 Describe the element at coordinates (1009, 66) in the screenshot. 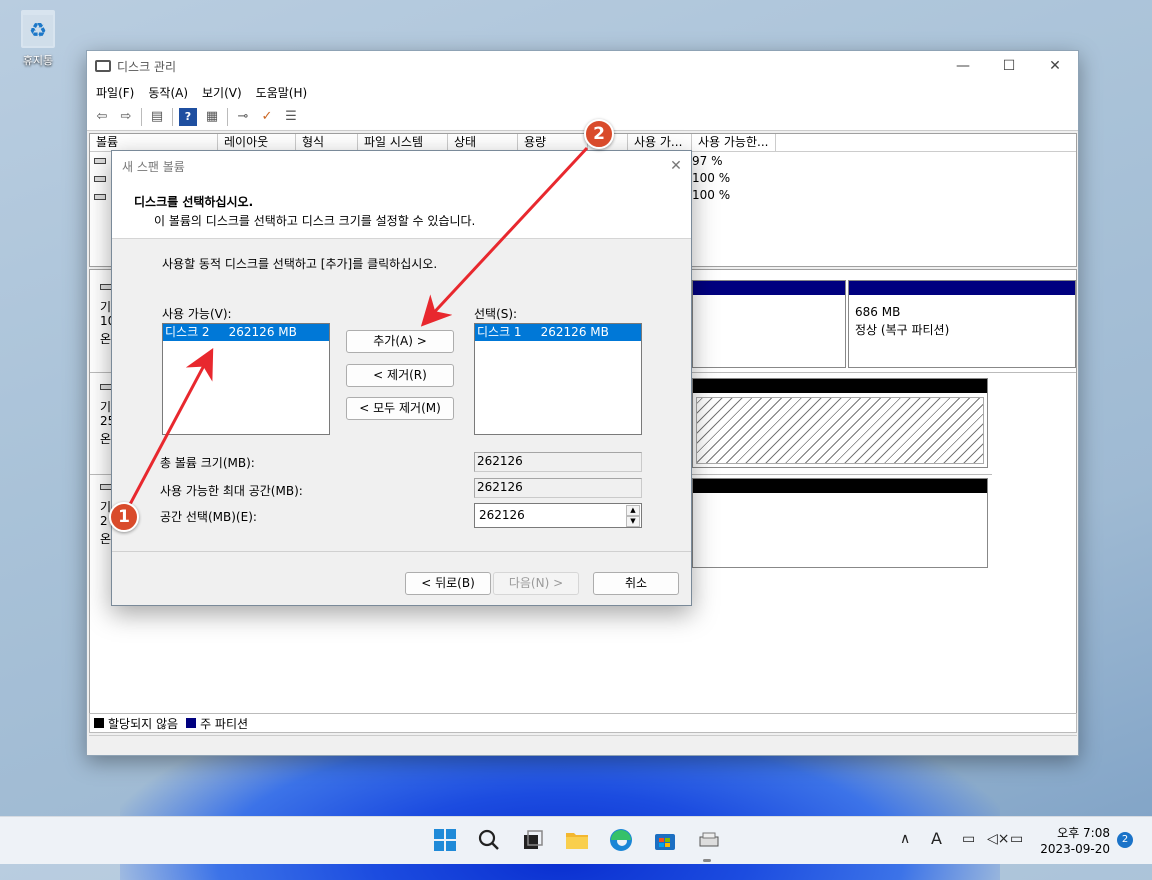

I see `maximize-button: ☐` at that location.